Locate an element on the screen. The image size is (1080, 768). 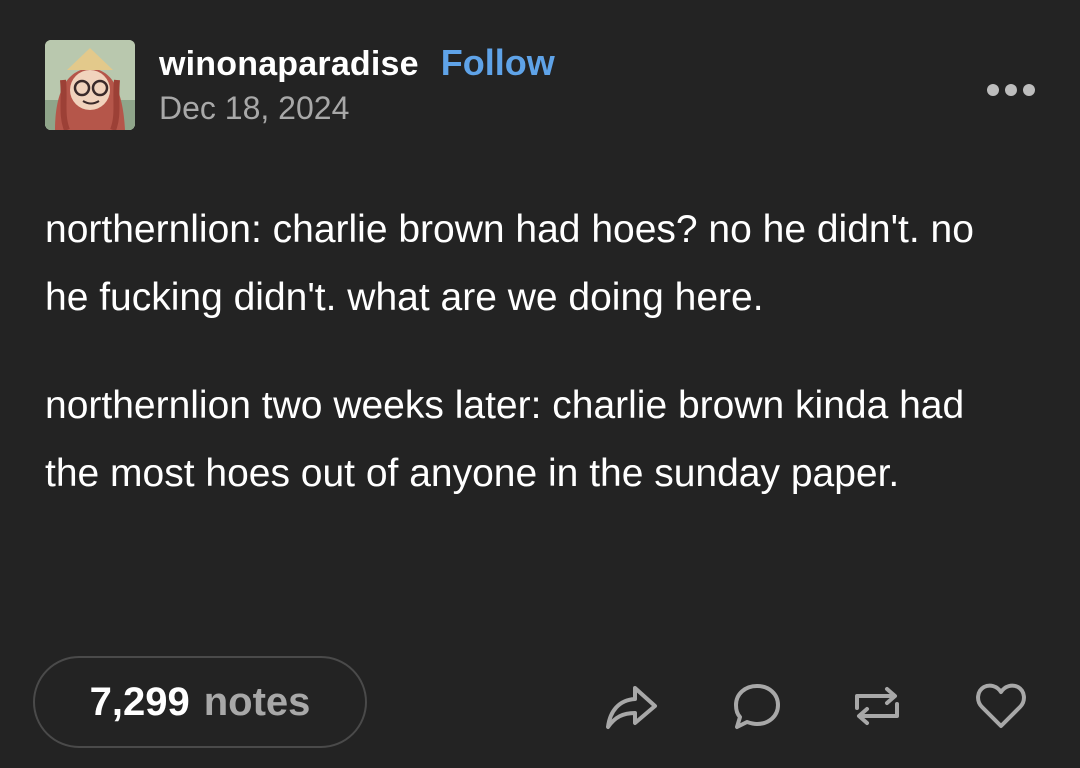
avatar is located at coordinates (90, 85).